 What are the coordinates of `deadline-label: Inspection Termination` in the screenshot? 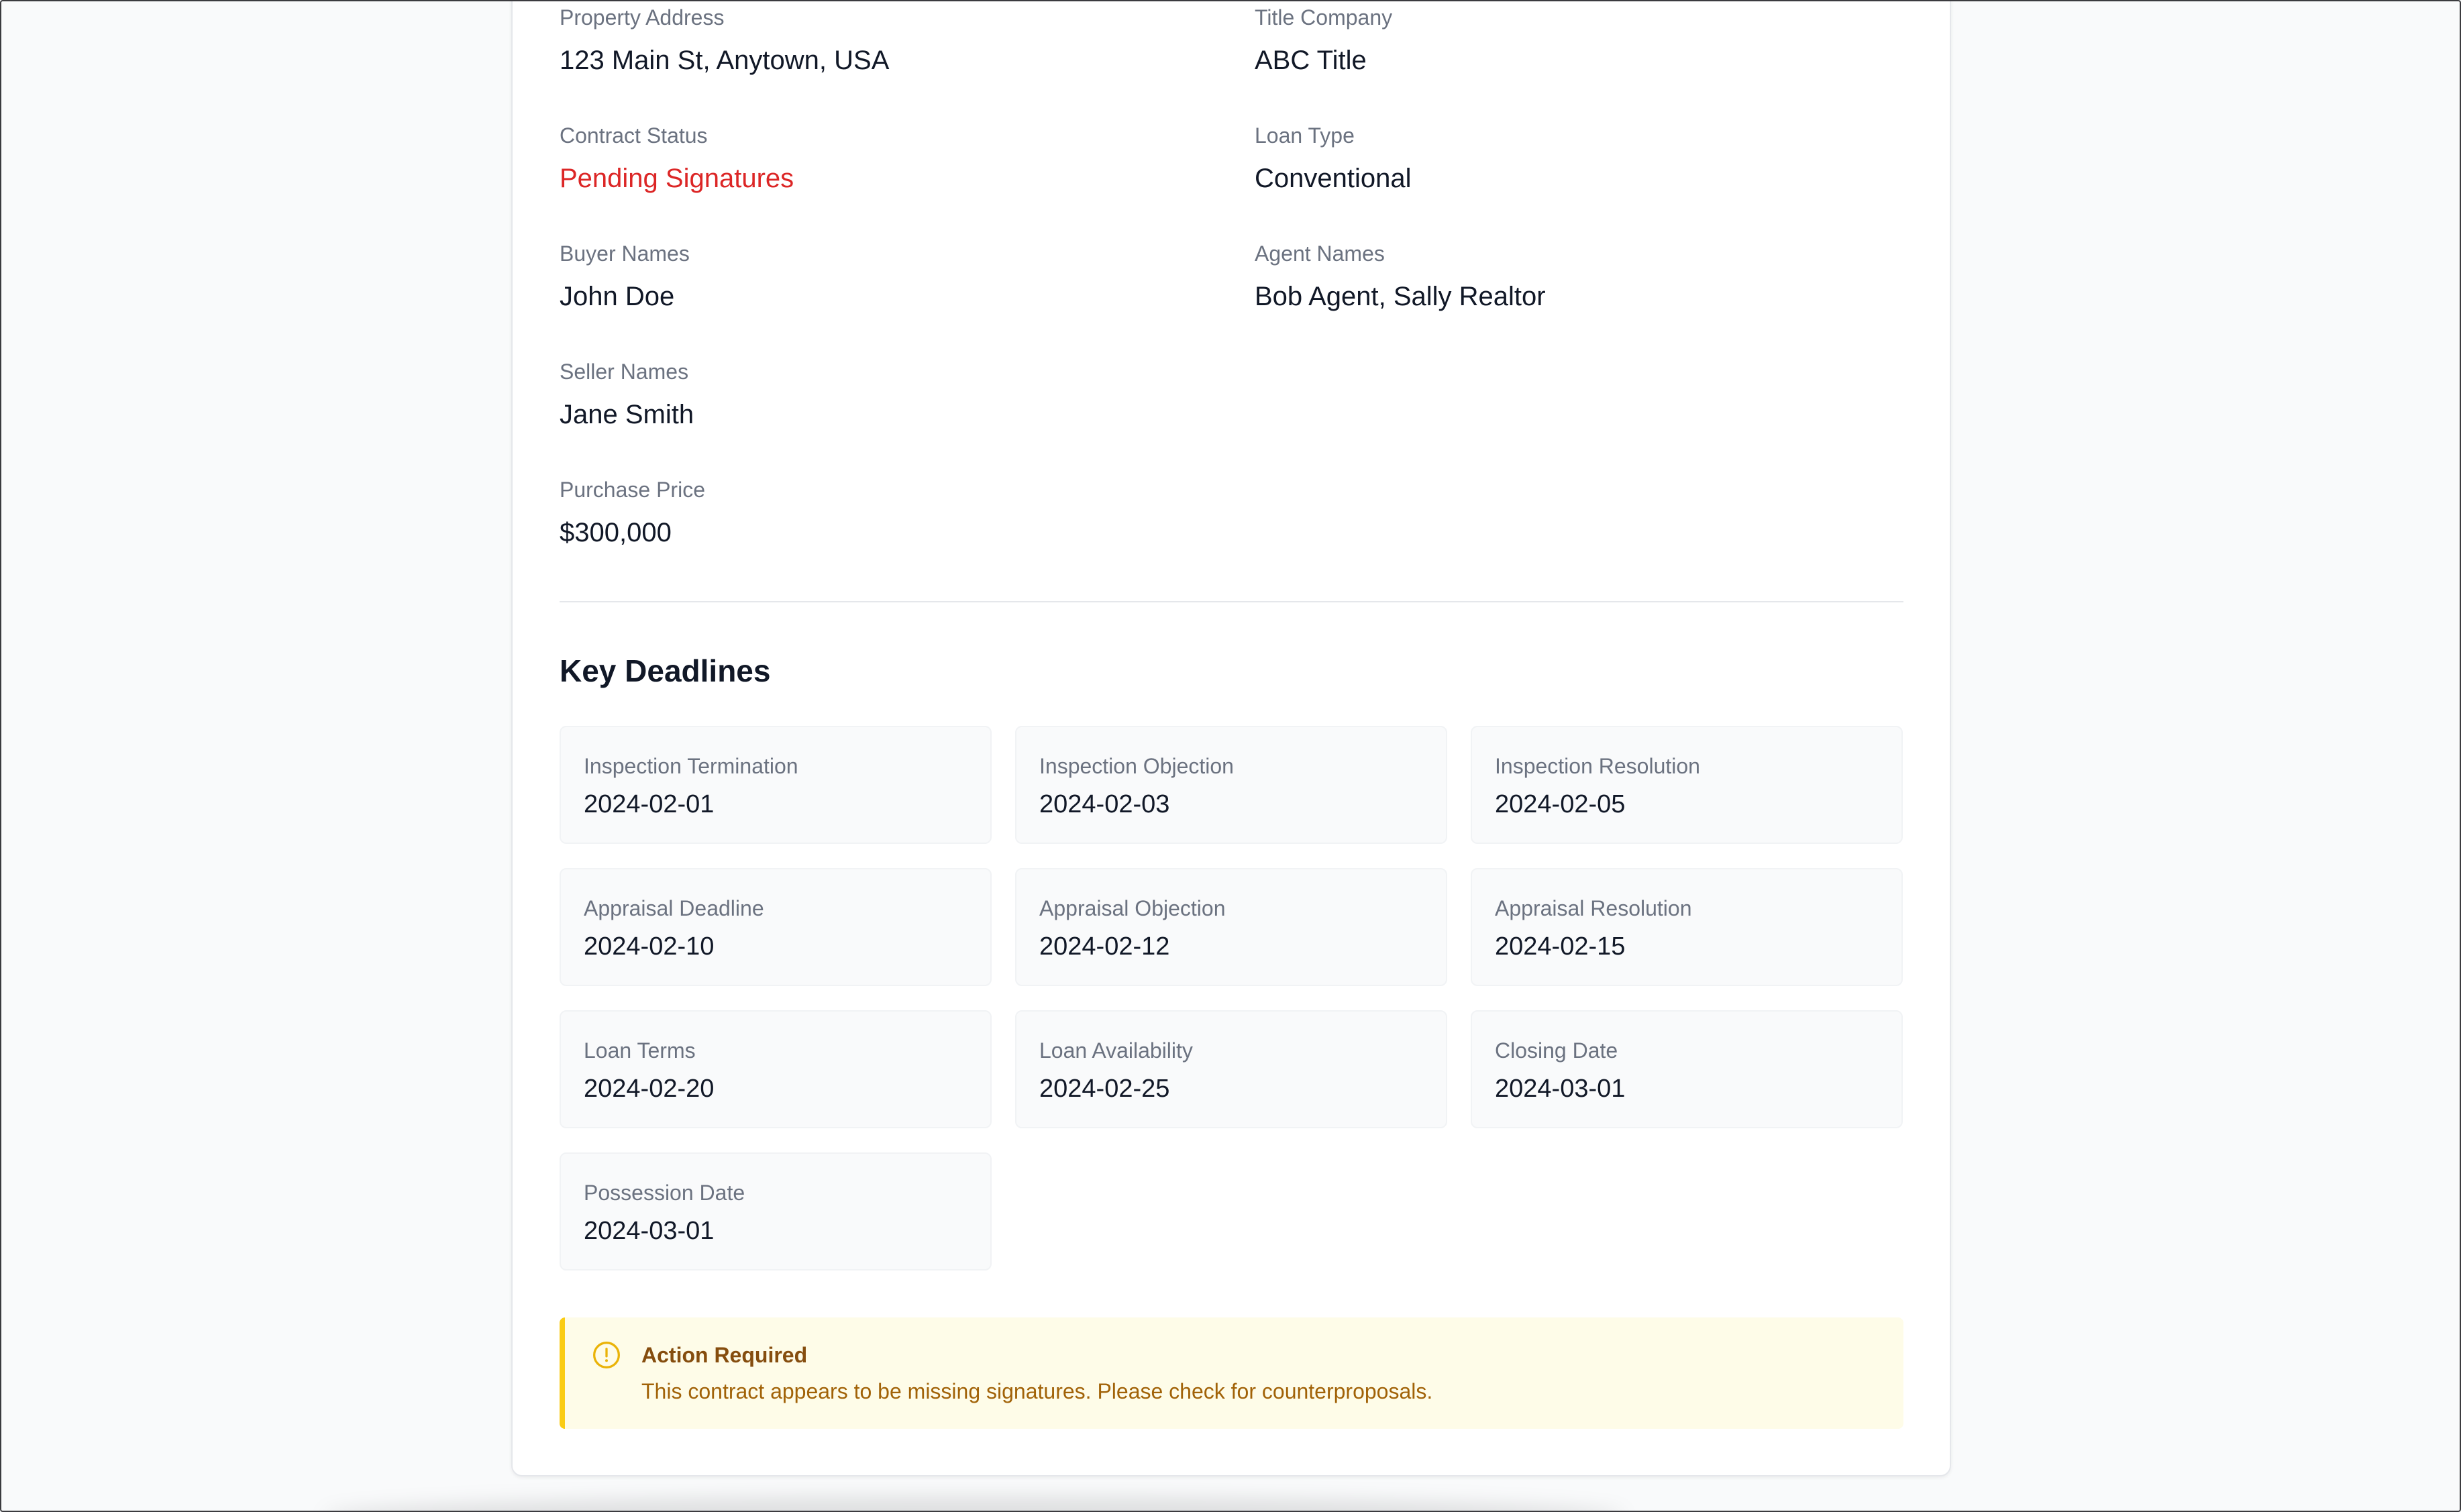 It's located at (691, 766).